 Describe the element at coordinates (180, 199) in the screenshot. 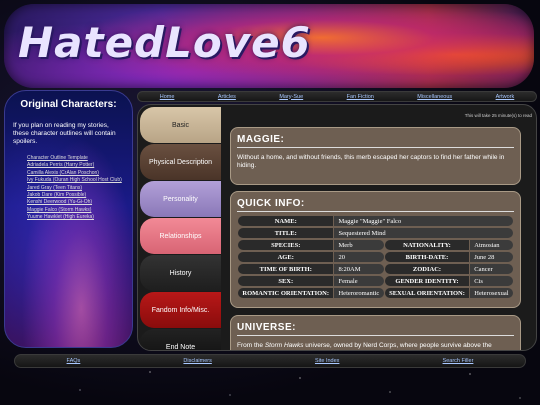

I see `tab-personality: Personality` at that location.